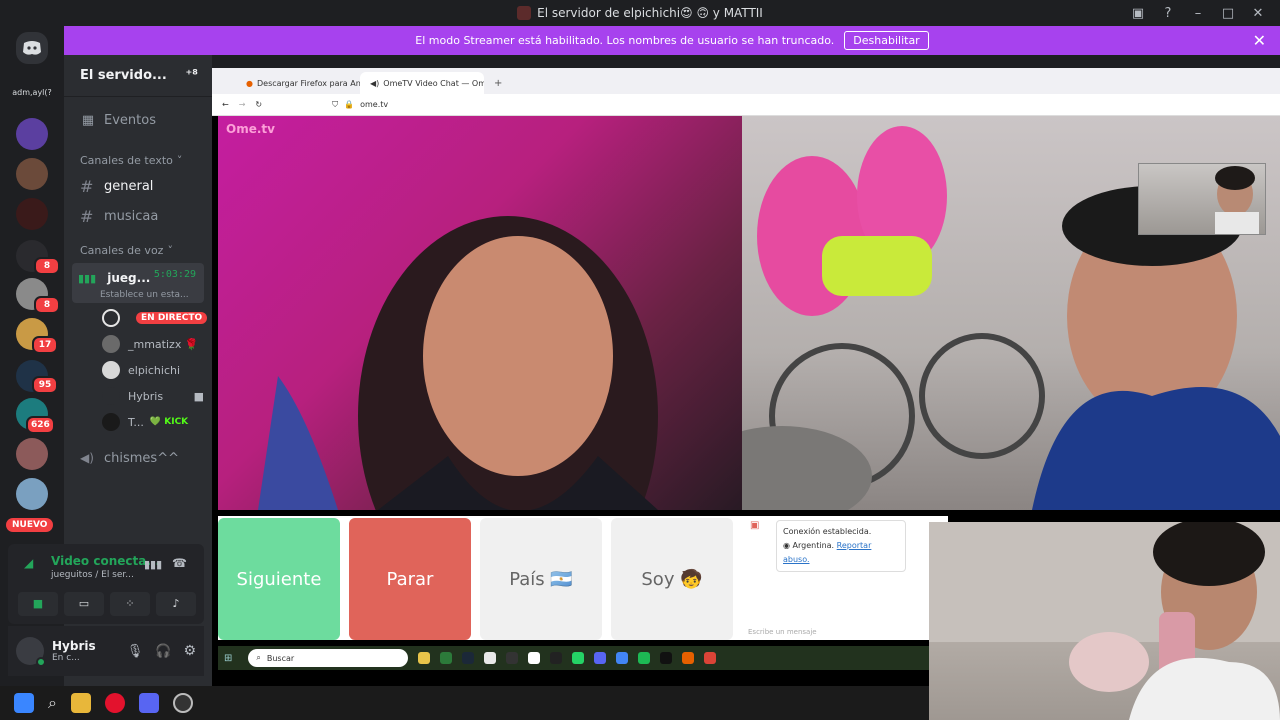 The width and height of the screenshot is (1280, 720). I want to click on steam-icon, so click(468, 658).